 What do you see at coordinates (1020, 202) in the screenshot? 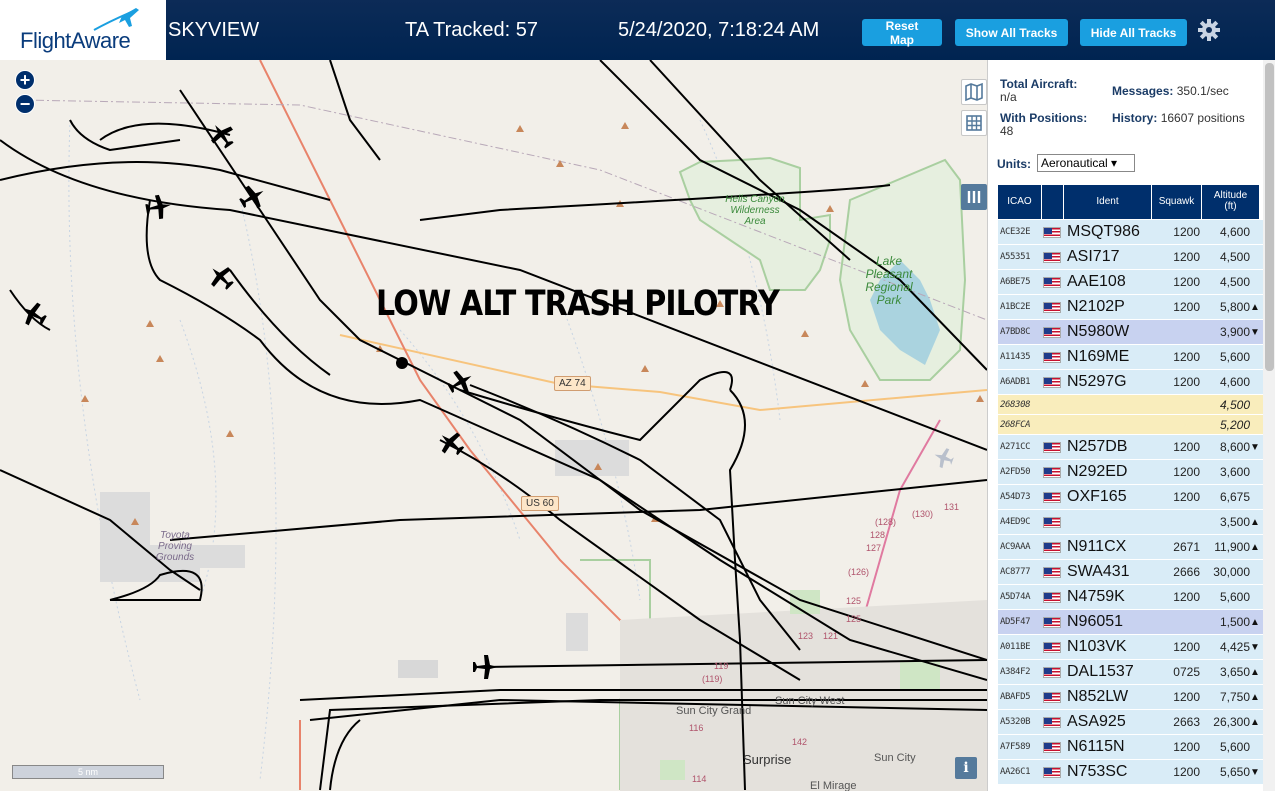
I see `col-header-icao: ICAO` at bounding box center [1020, 202].